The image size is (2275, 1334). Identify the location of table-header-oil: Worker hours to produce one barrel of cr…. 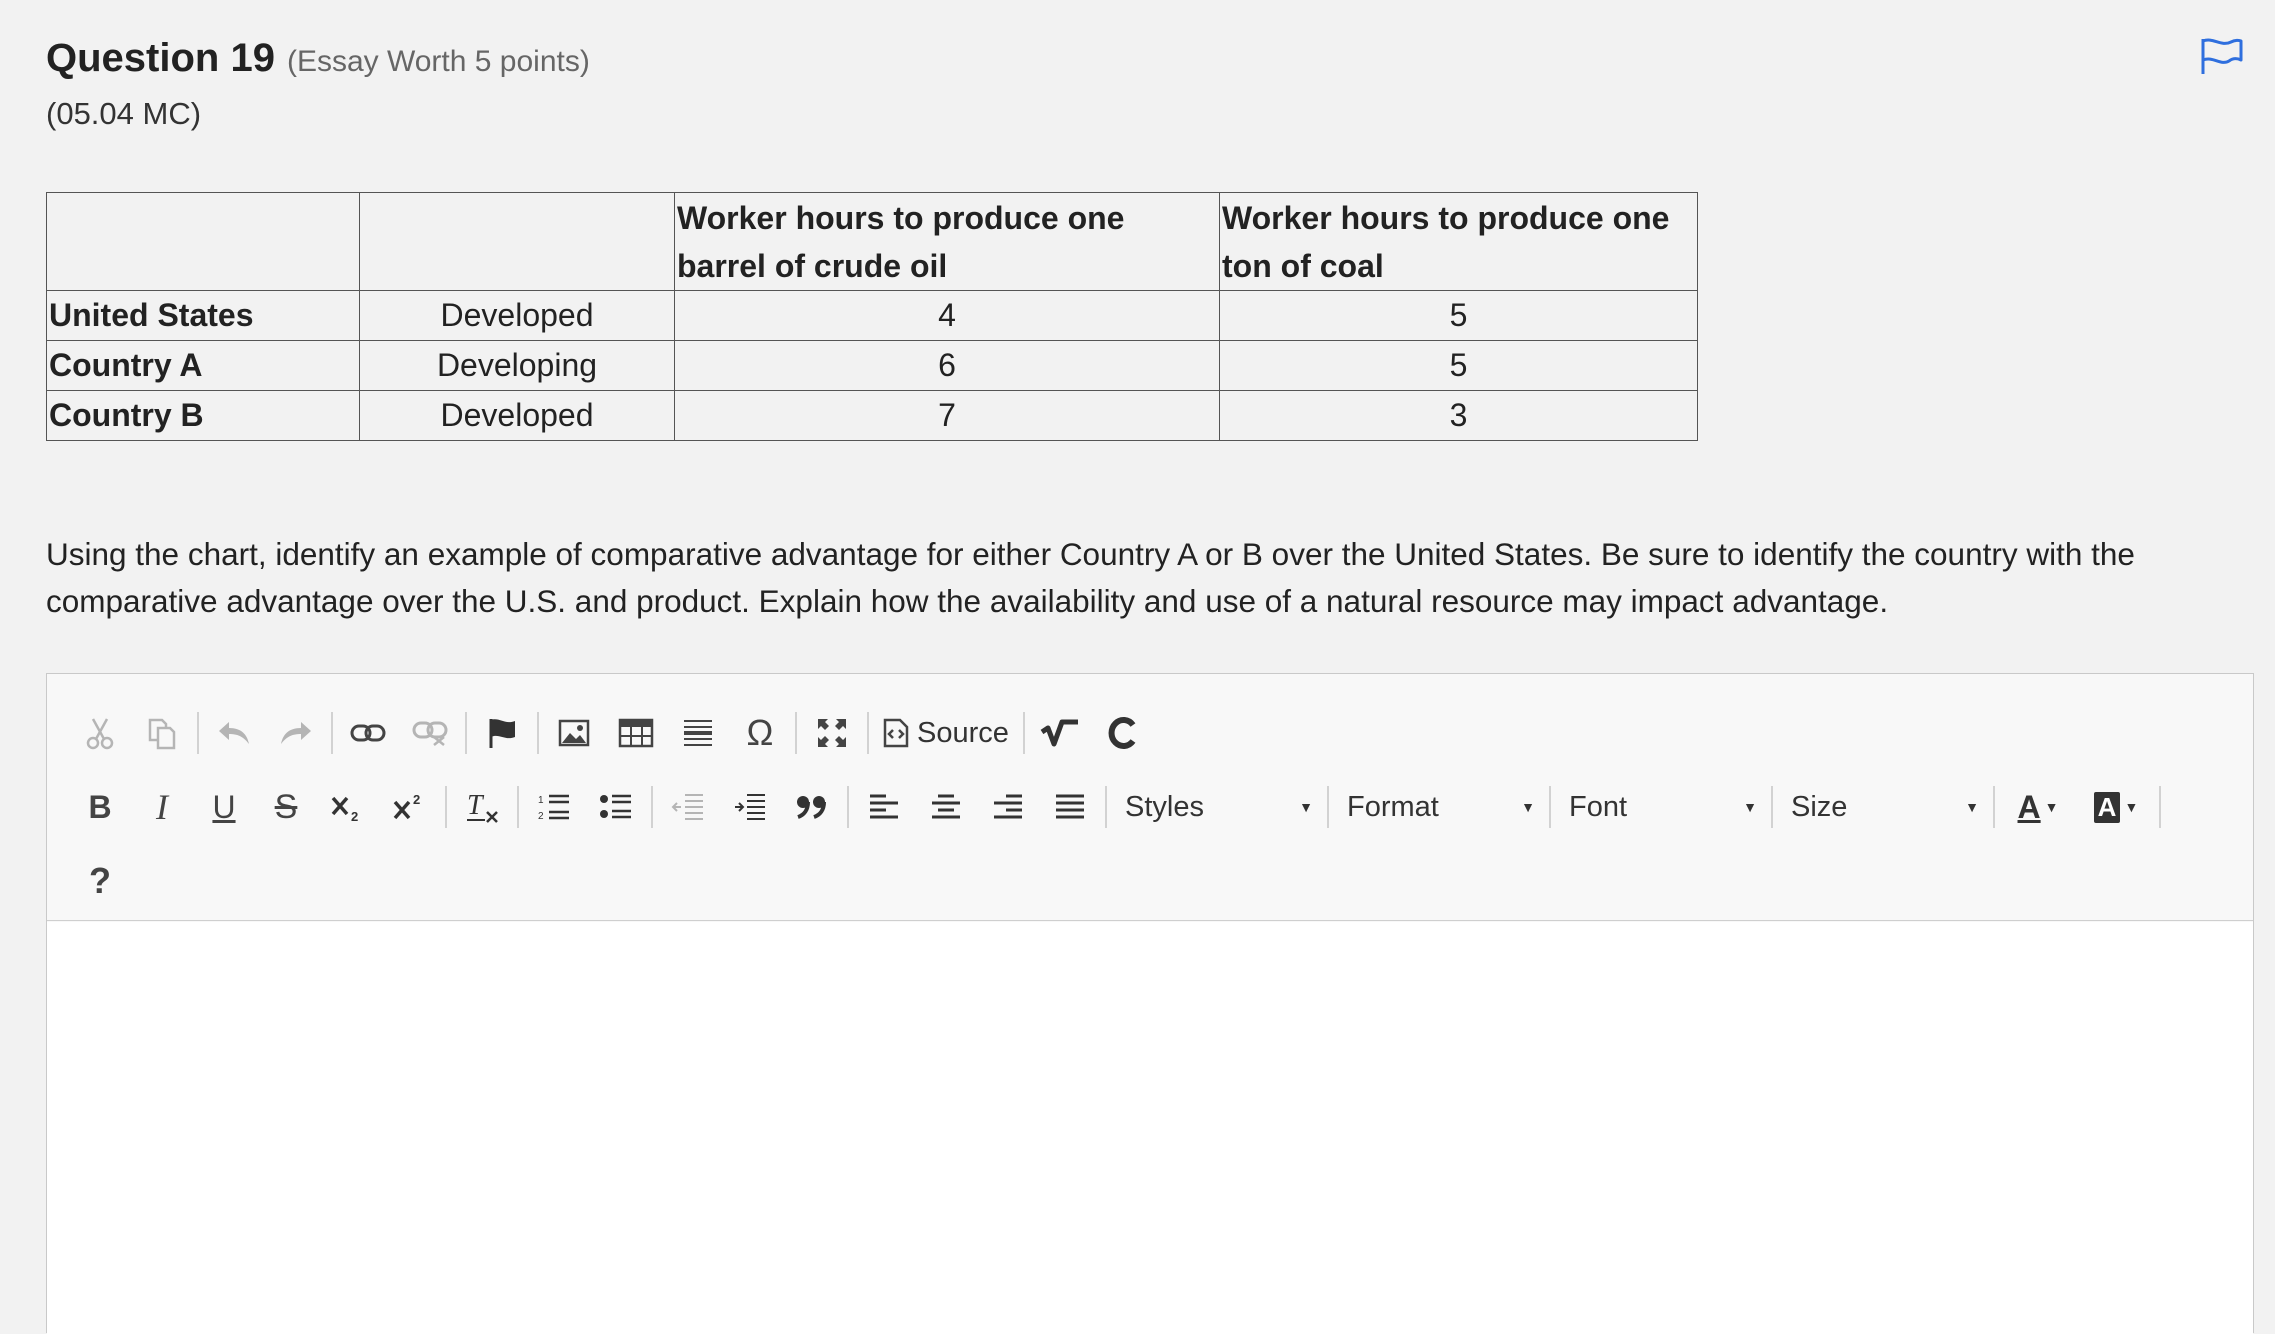
(947, 241).